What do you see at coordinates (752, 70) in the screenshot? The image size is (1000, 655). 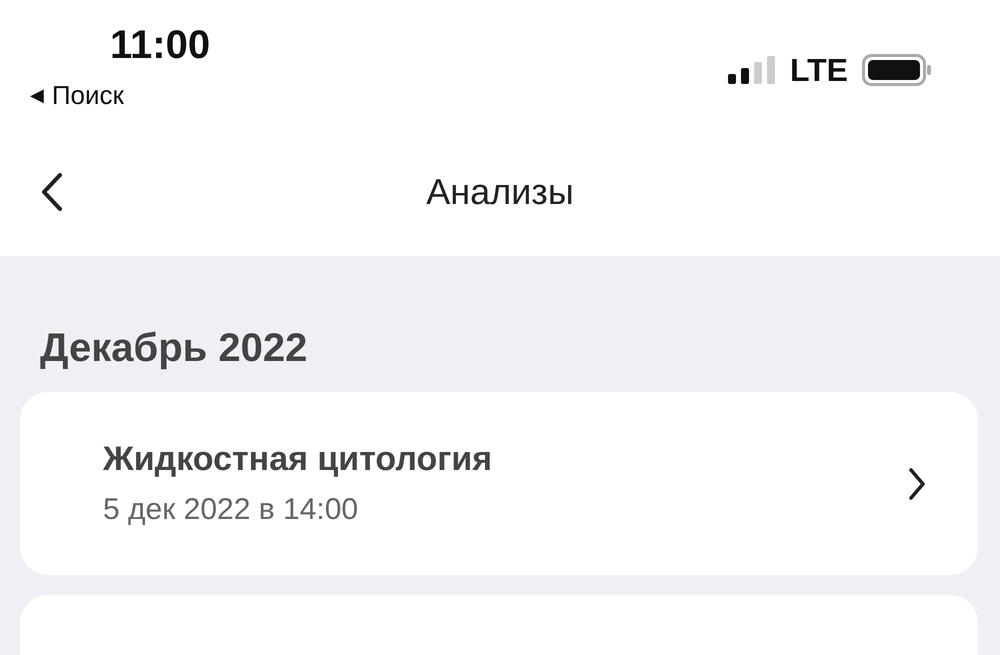 I see `signal-icon` at bounding box center [752, 70].